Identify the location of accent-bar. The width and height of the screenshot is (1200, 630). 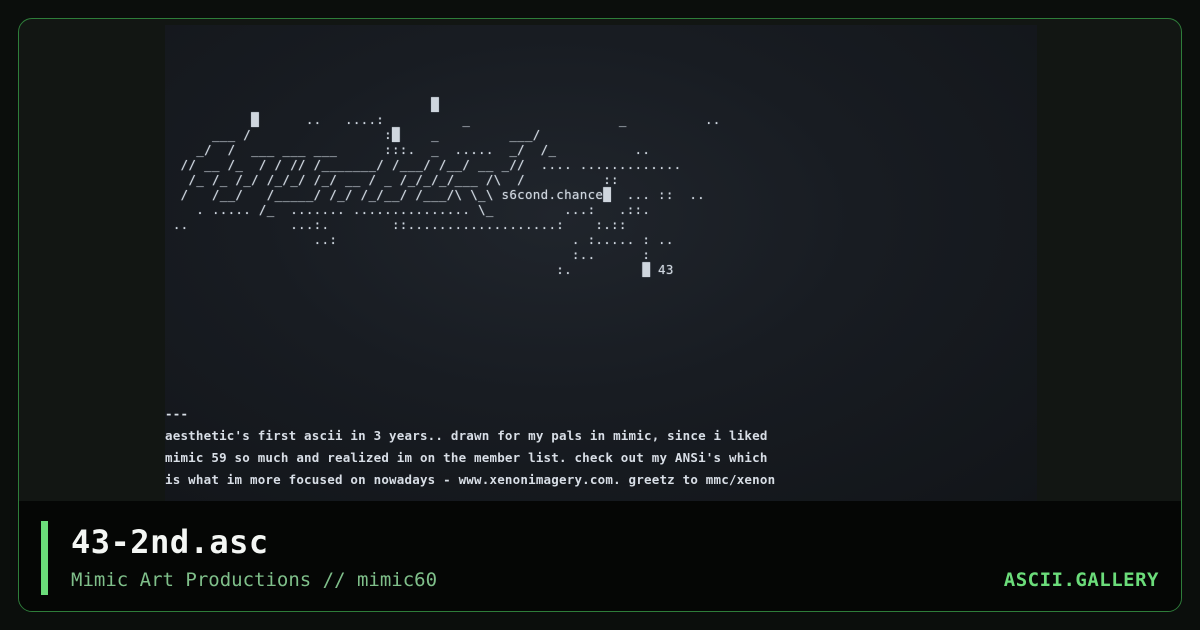
(44, 558).